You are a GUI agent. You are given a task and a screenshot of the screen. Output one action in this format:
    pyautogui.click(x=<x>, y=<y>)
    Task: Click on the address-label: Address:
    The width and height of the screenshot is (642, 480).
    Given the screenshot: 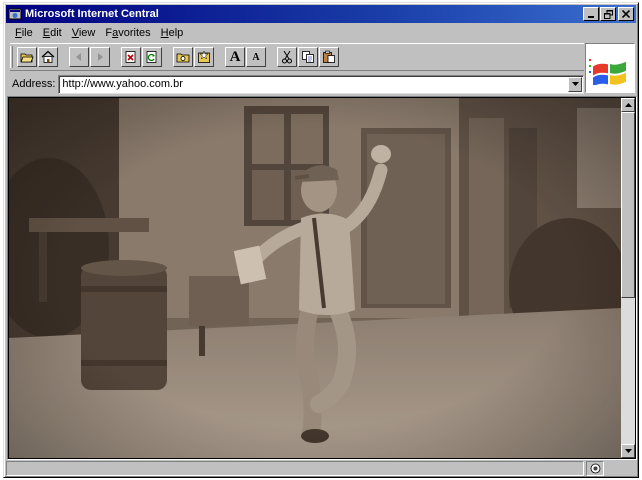 What is the action you would take?
    pyautogui.click(x=34, y=84)
    